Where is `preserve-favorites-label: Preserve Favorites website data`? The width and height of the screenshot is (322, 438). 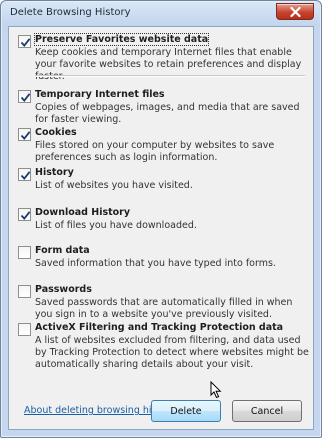 preserve-favorites-label: Preserve Favorites website data is located at coordinates (121, 39).